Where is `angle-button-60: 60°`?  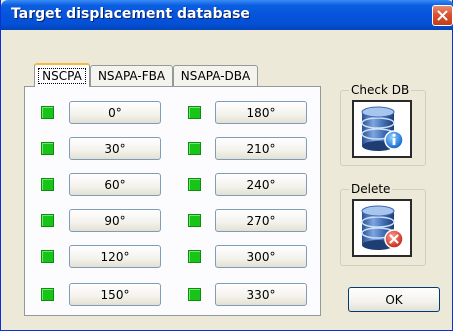 angle-button-60: 60° is located at coordinates (115, 184).